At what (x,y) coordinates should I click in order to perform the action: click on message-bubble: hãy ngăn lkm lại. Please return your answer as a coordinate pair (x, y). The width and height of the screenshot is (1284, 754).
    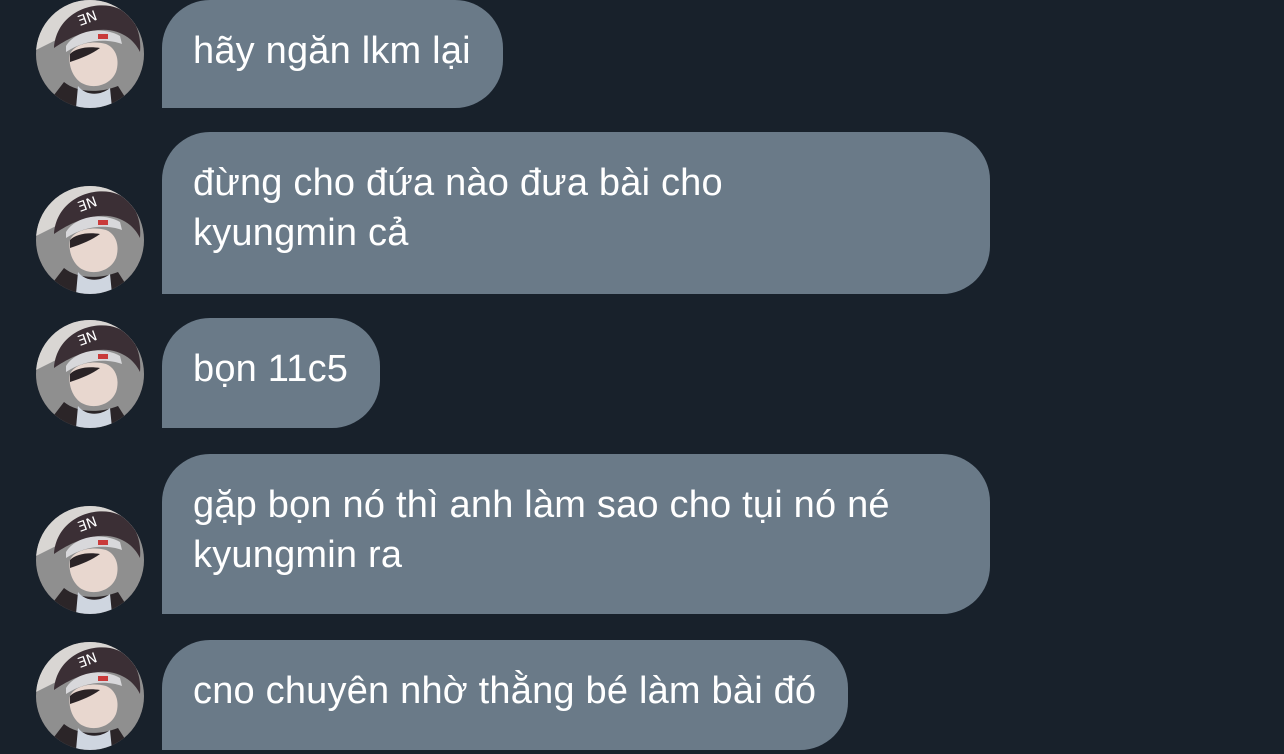
    Looking at the image, I should click on (332, 54).